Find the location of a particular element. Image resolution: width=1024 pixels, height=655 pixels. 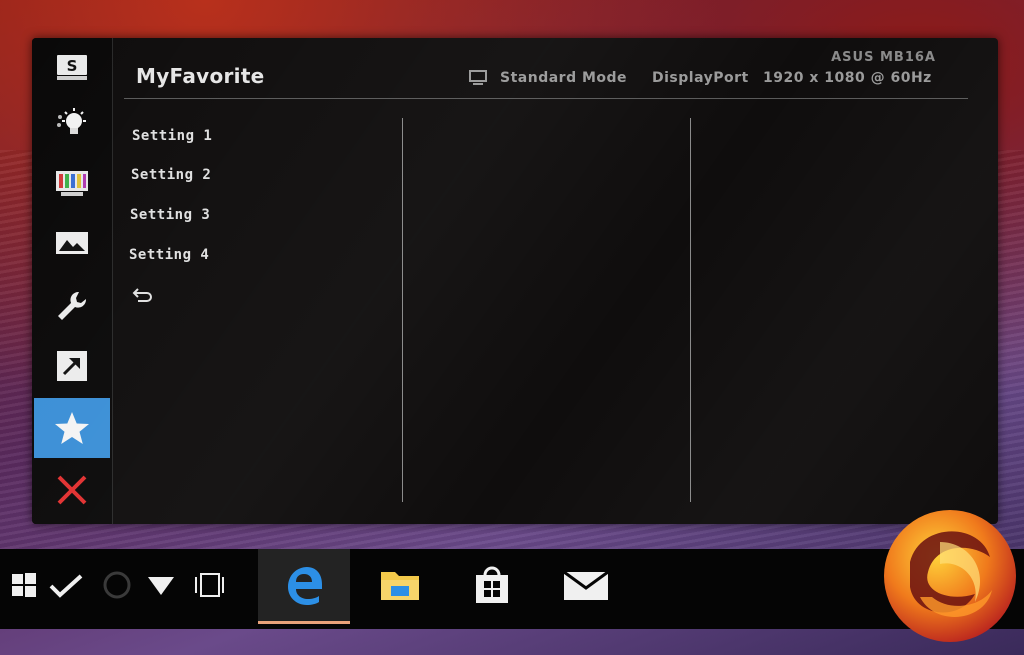

mail-icon is located at coordinates (586, 585).